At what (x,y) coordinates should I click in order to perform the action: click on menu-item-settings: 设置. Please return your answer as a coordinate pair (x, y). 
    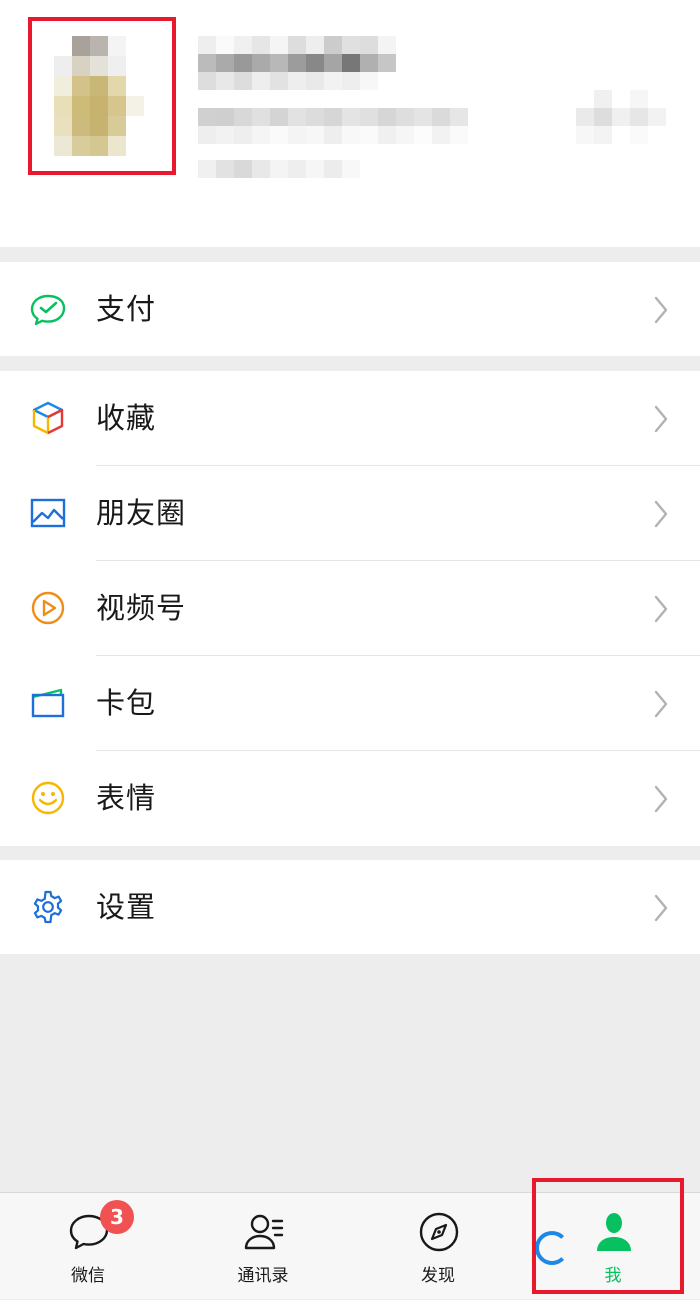
    Looking at the image, I should click on (350, 907).